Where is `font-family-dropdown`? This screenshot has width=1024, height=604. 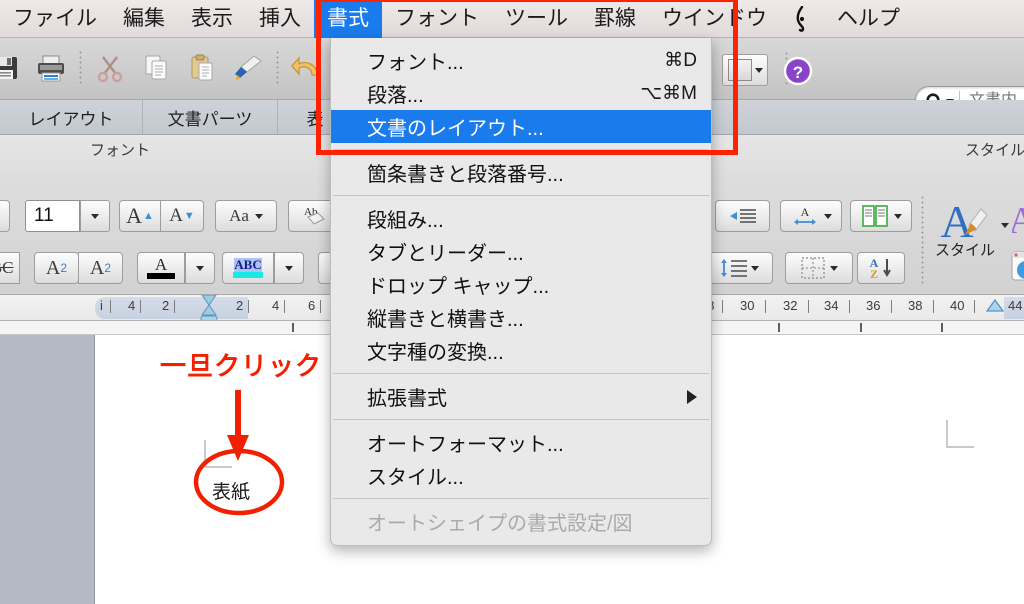
font-family-dropdown is located at coordinates (5, 216).